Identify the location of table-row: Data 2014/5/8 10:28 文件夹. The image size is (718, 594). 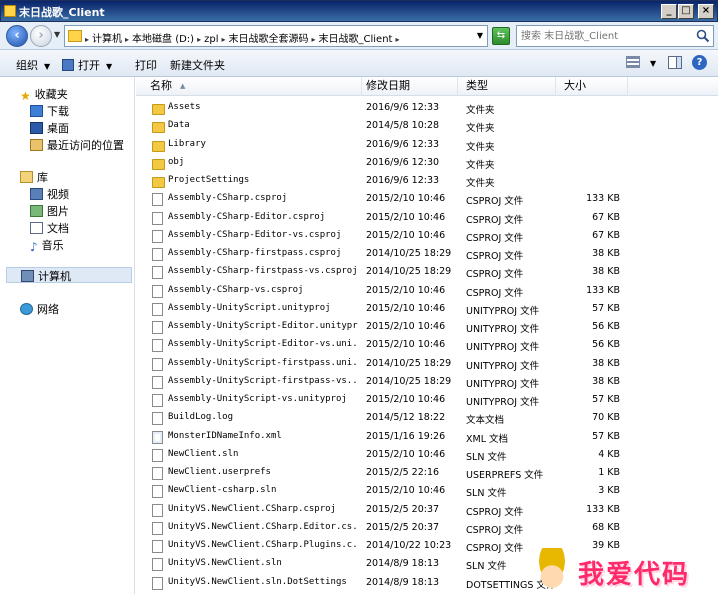
(427, 127).